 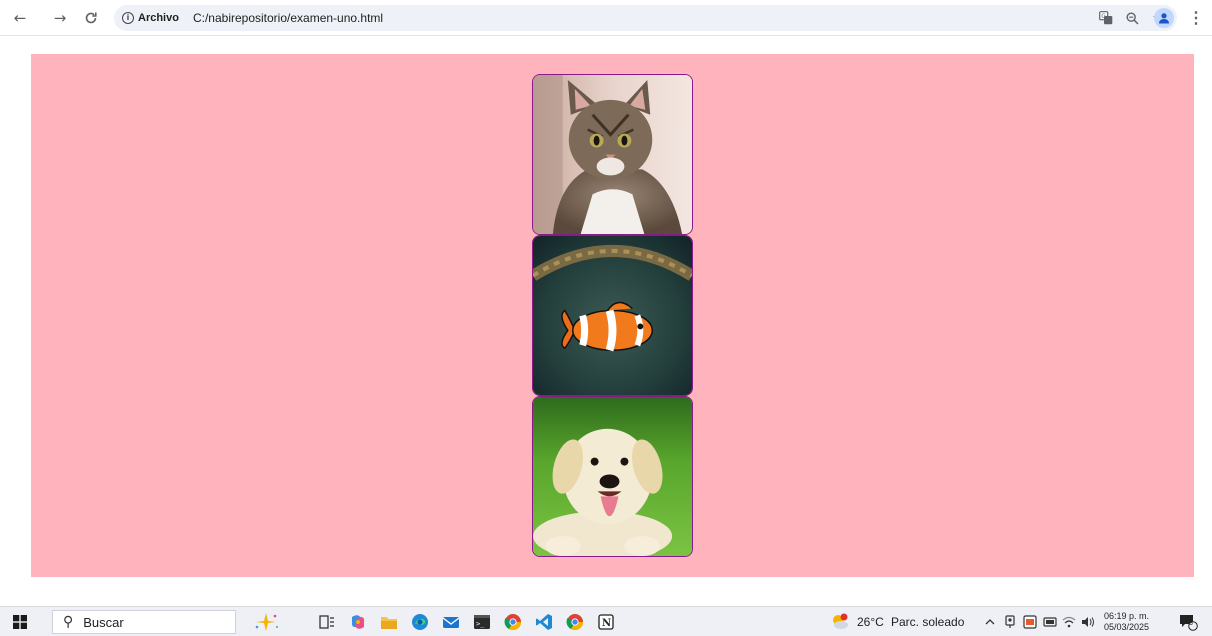 I want to click on security-chip: i Archivo, so click(x=150, y=18).